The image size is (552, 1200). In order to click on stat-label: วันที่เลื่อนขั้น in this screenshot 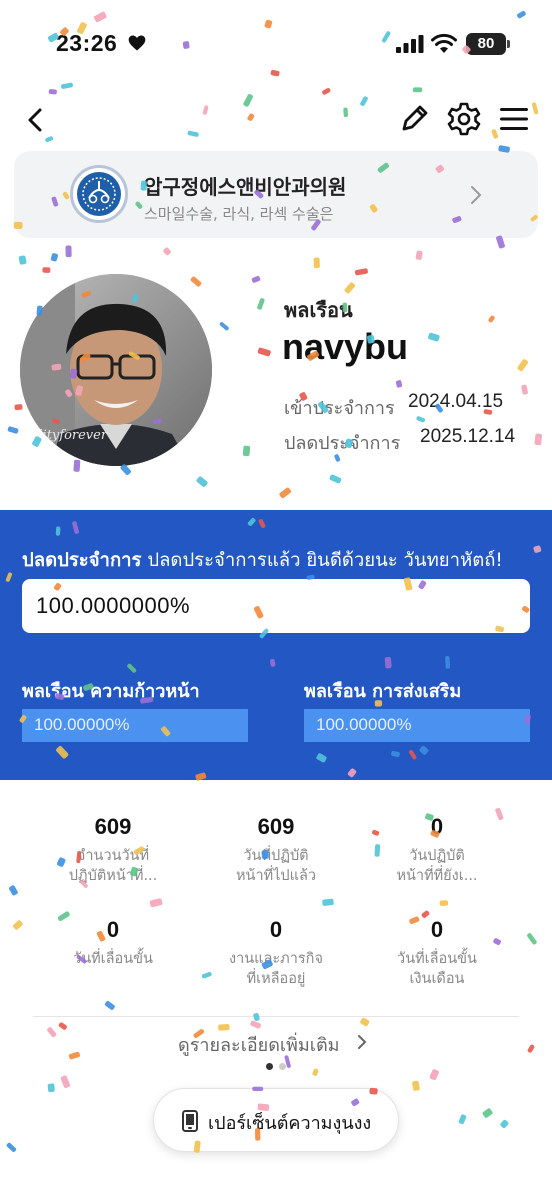, I will do `click(113, 959)`.